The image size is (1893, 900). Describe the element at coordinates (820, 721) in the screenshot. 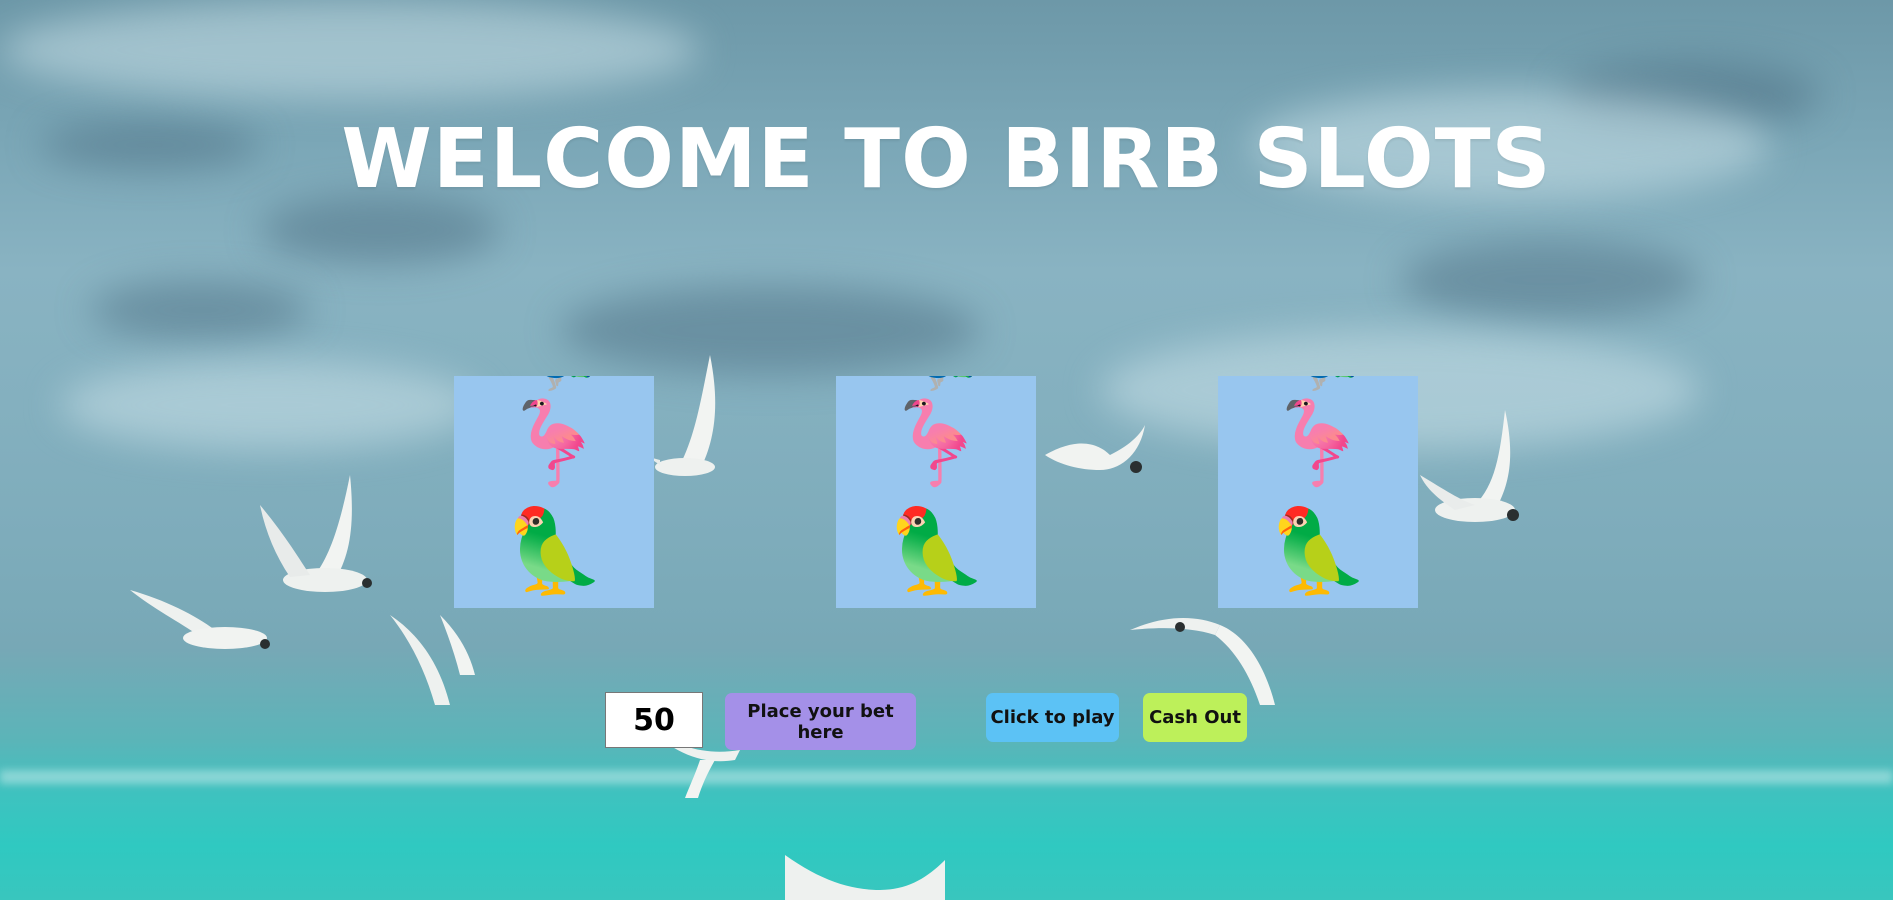

I see `place-bet-button: Place your bet here` at that location.